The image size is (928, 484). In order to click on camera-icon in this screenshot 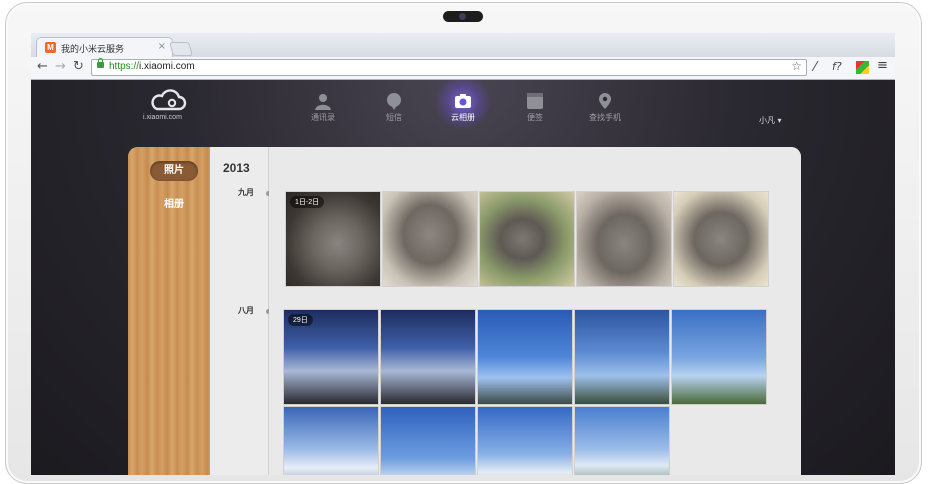, I will do `click(463, 101)`.